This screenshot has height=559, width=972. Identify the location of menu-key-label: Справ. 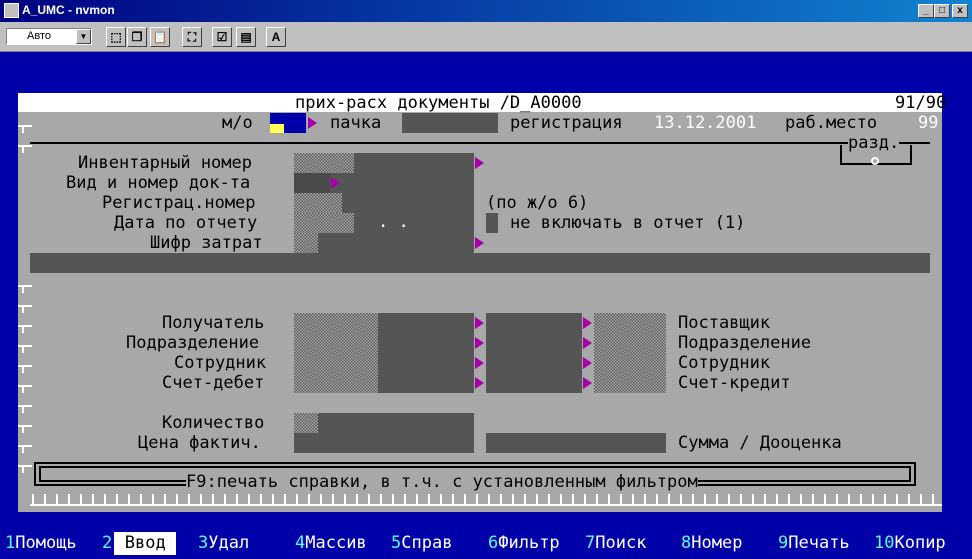
(427, 543).